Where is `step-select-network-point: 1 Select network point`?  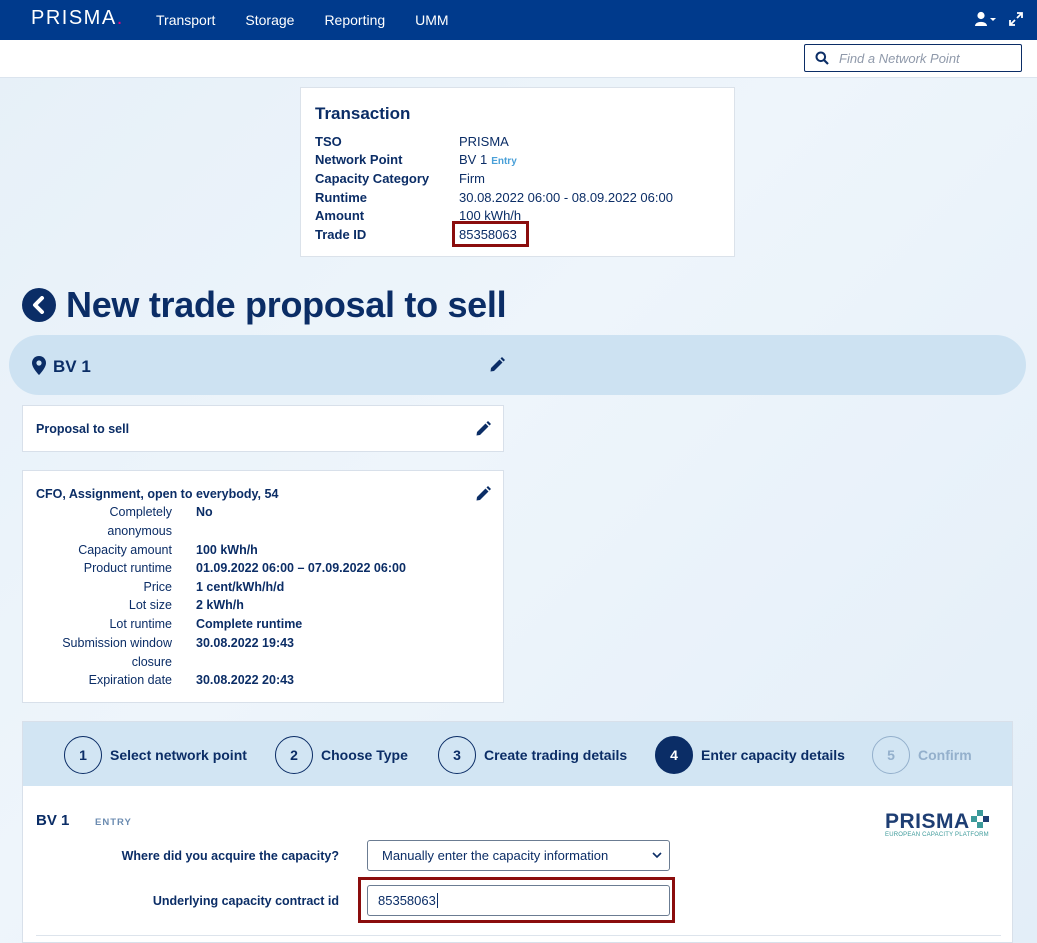 step-select-network-point: 1 Select network point is located at coordinates (155, 755).